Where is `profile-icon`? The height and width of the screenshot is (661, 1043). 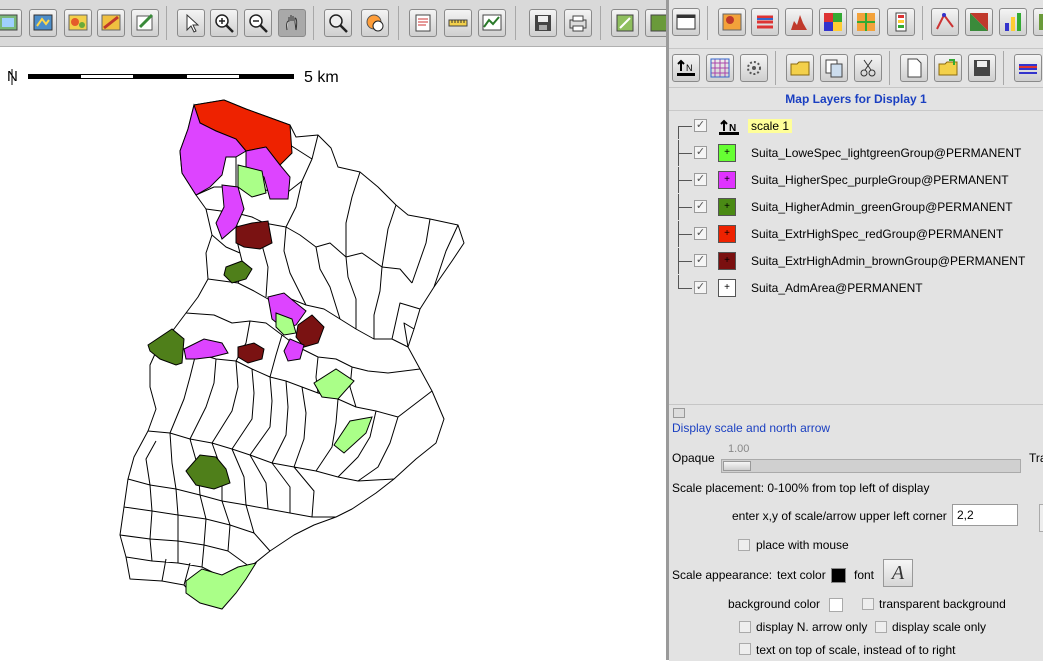 profile-icon is located at coordinates (492, 23).